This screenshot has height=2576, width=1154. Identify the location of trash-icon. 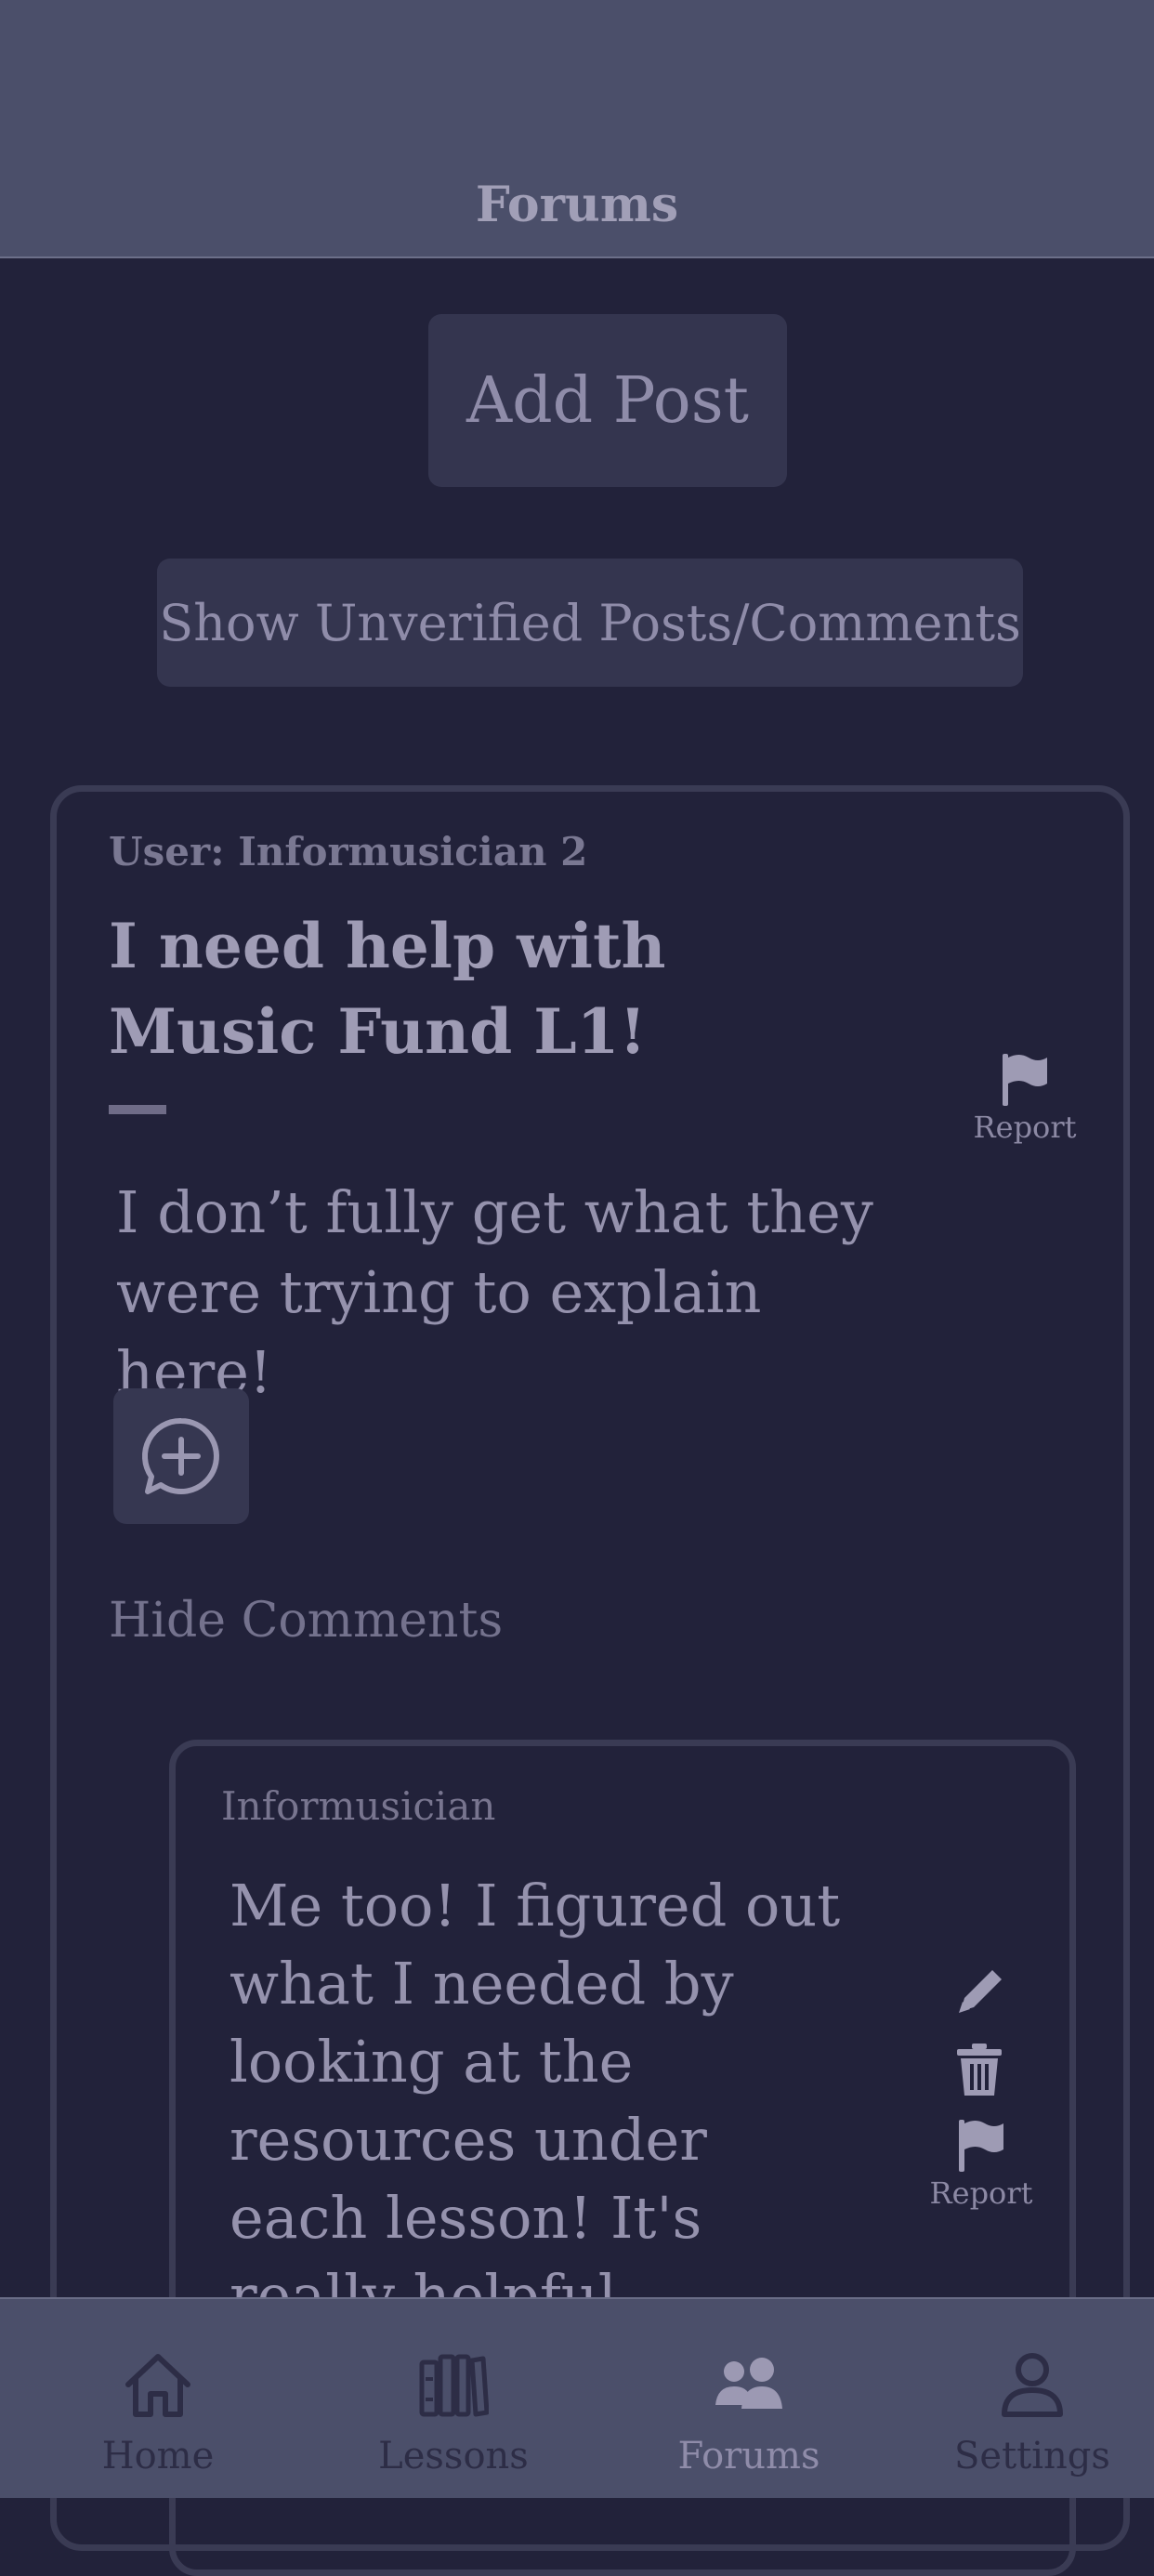
(979, 2069).